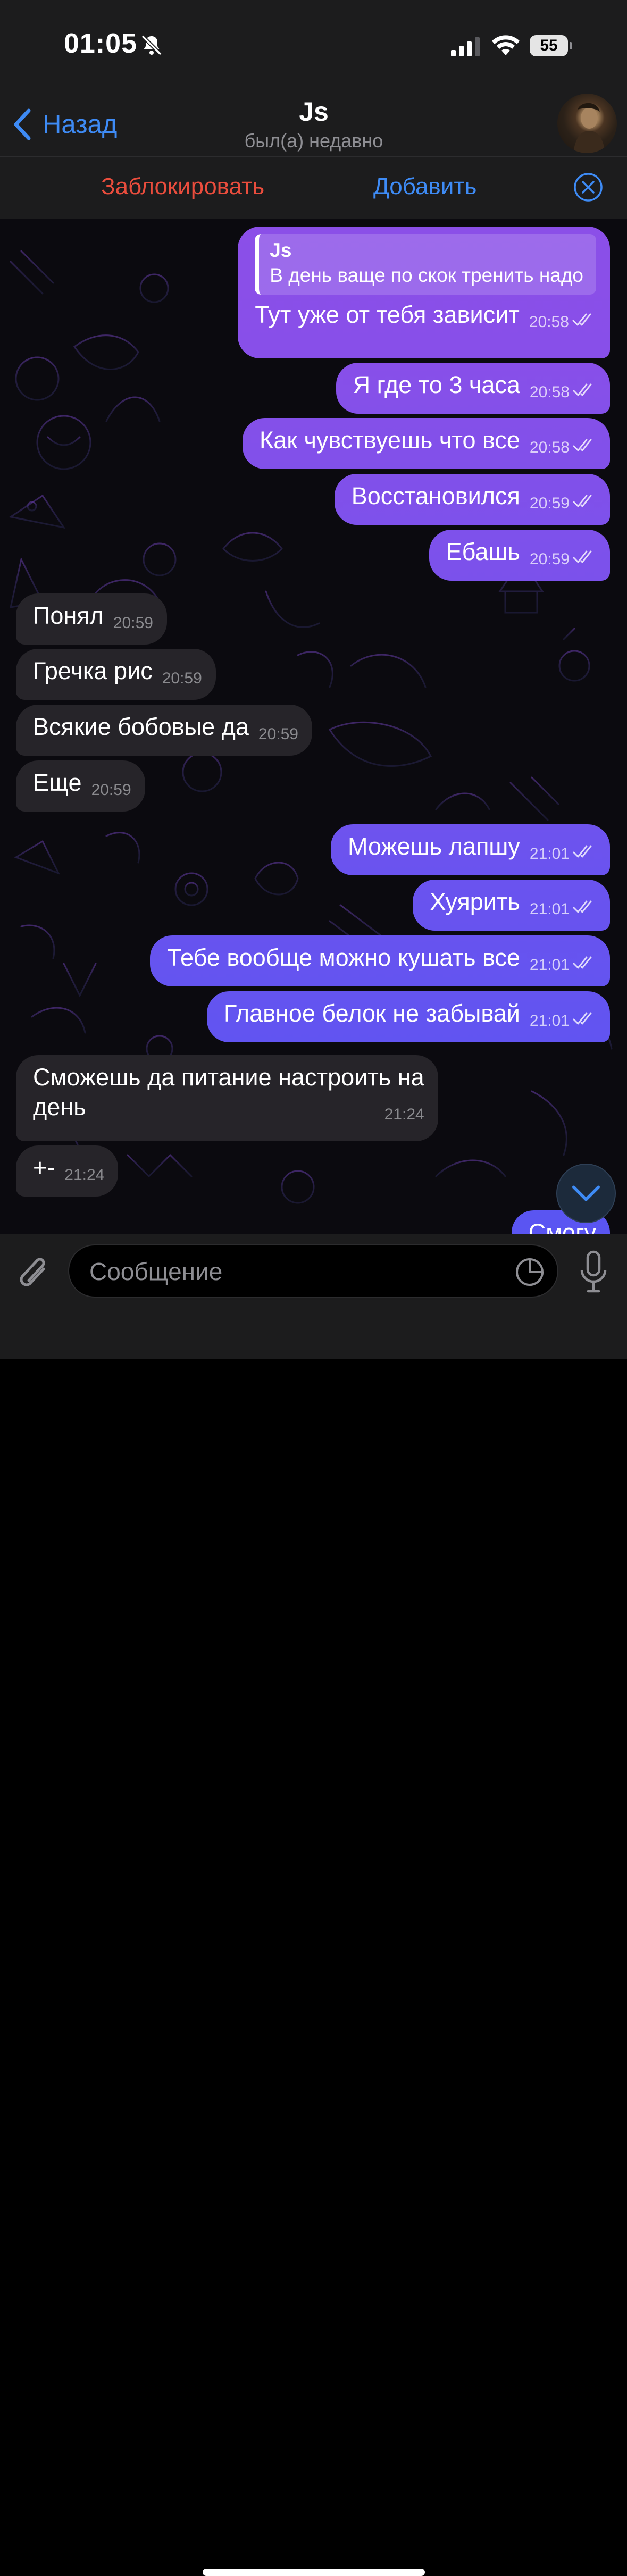 The image size is (627, 2576). What do you see at coordinates (182, 186) in the screenshot?
I see `block-button: Заблокировать` at bounding box center [182, 186].